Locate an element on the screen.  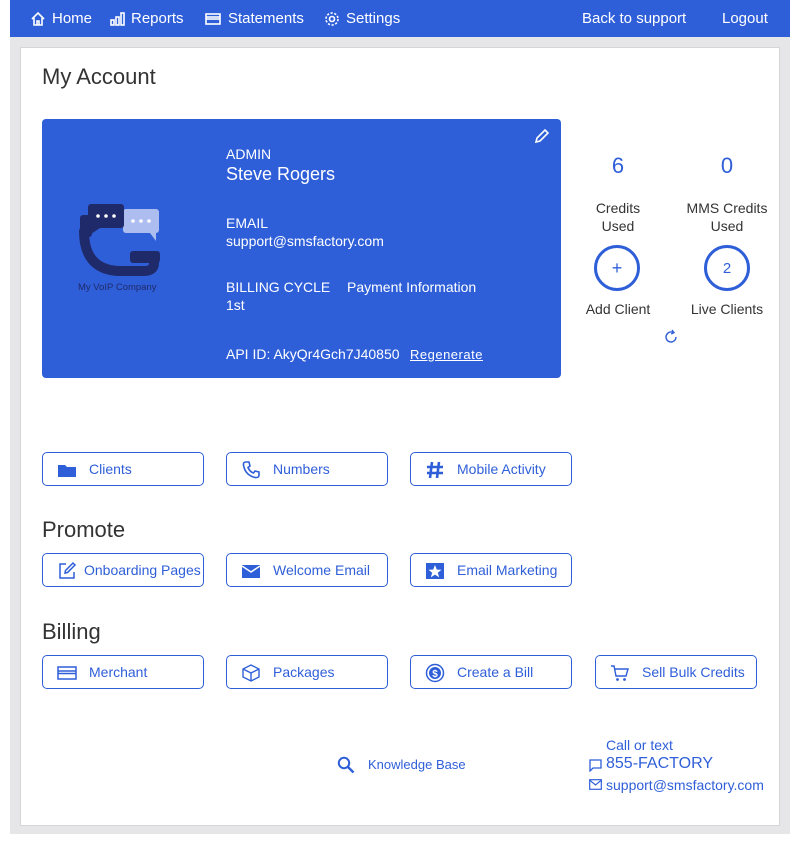
search-icon is located at coordinates (346, 765).